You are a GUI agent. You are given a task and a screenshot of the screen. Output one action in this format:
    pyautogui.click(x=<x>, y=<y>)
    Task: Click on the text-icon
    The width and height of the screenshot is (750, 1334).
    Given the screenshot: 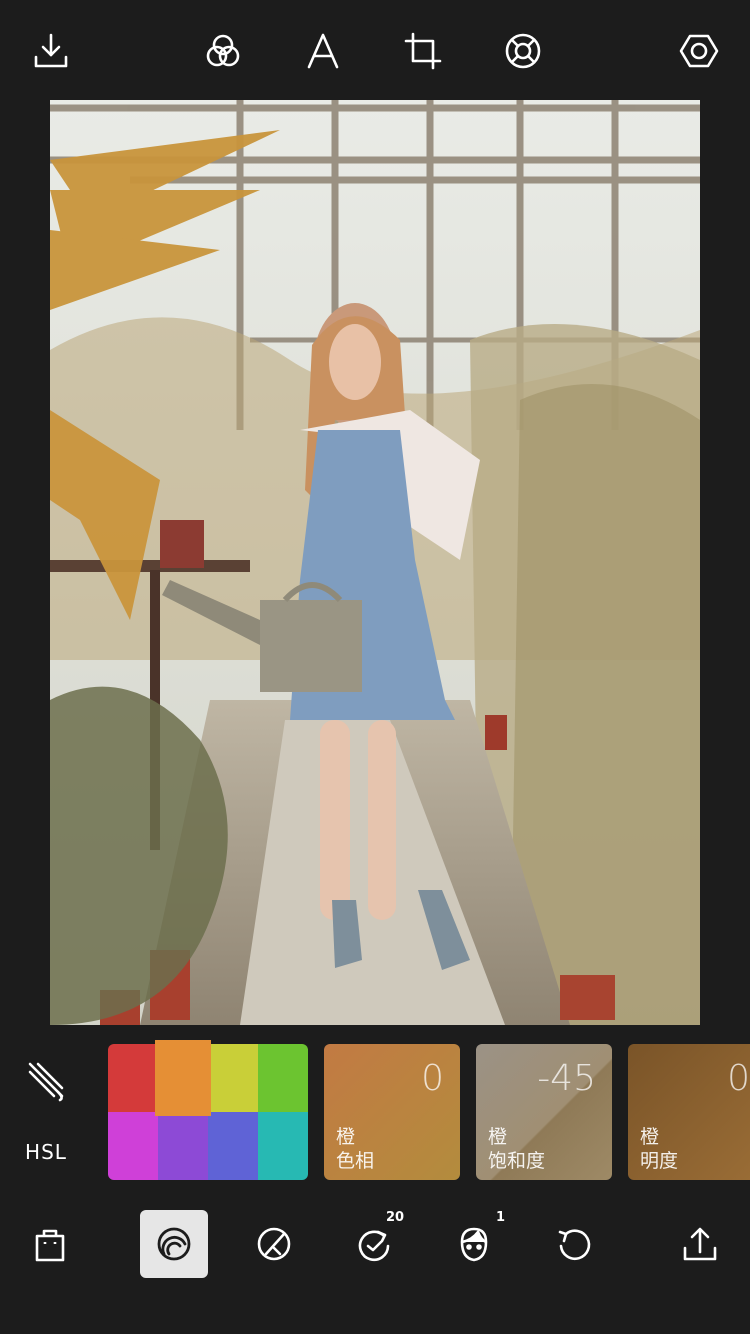 What is the action you would take?
    pyautogui.click(x=323, y=51)
    